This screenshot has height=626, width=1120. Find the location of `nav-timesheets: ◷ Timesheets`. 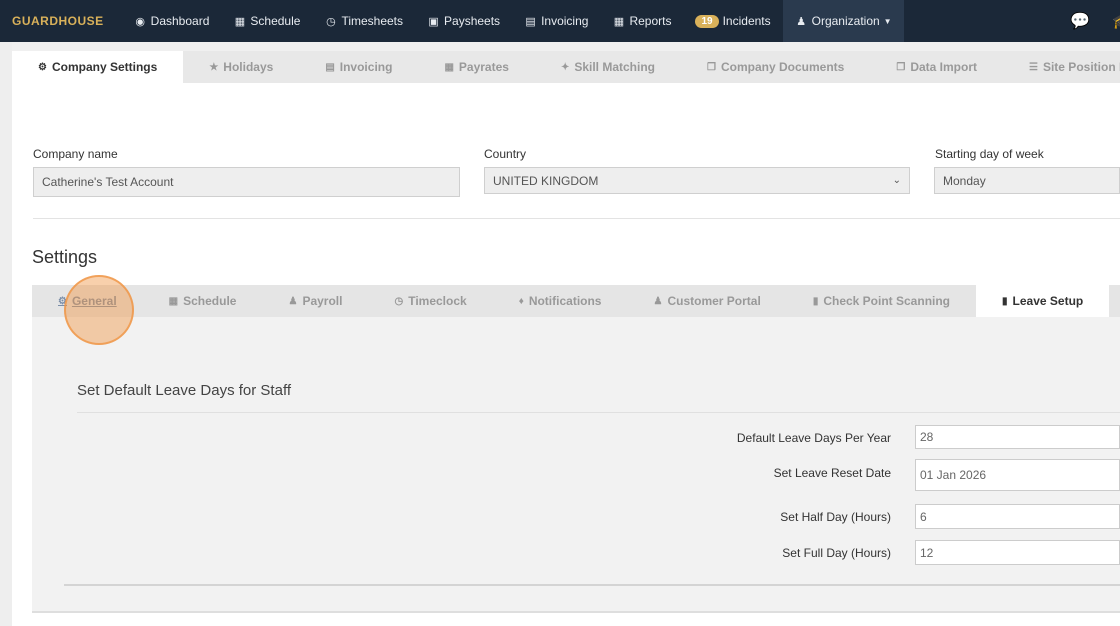

nav-timesheets: ◷ Timesheets is located at coordinates (363, 21).